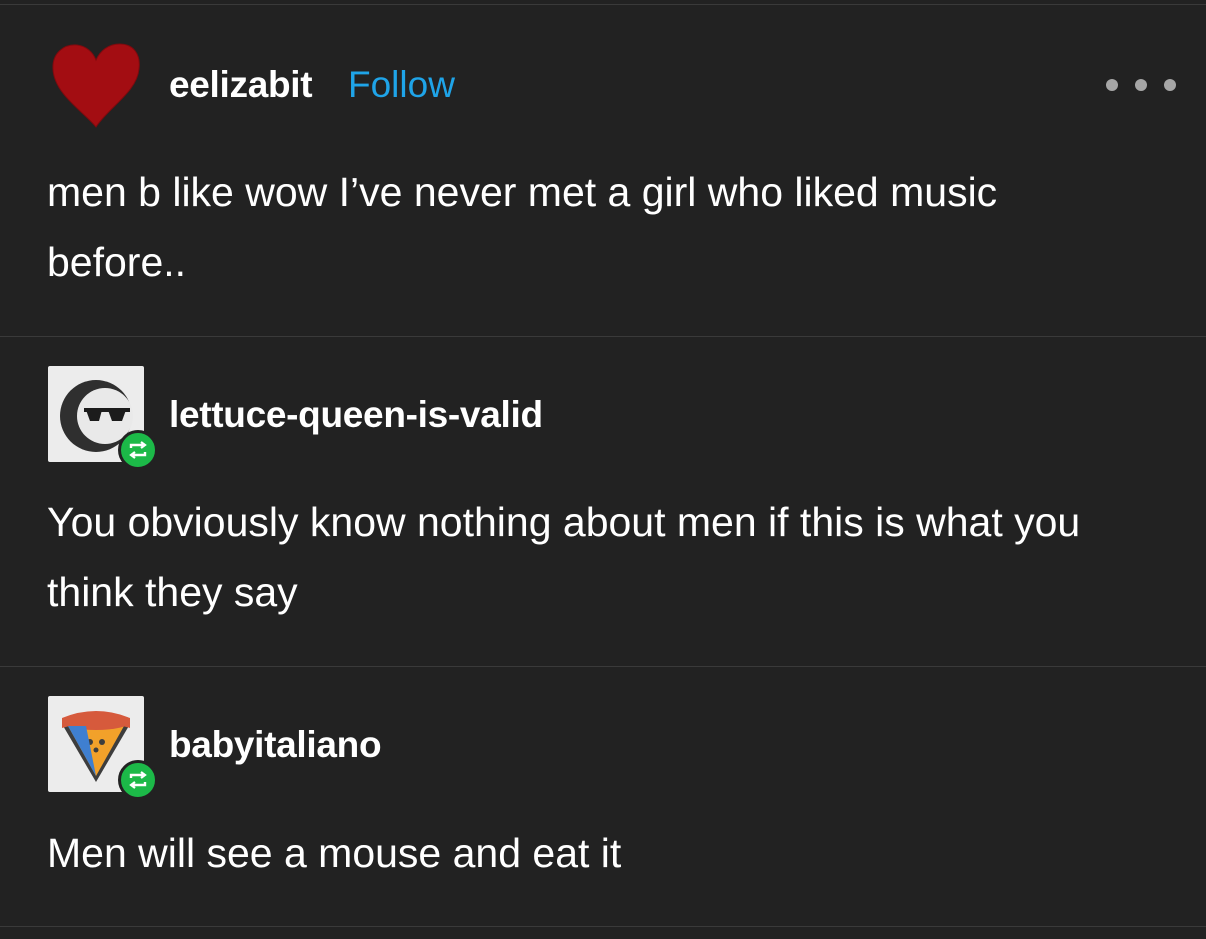 This screenshot has width=1206, height=939. I want to click on reblog-body-text: Men will see a mouse and eat it, so click(334, 853).